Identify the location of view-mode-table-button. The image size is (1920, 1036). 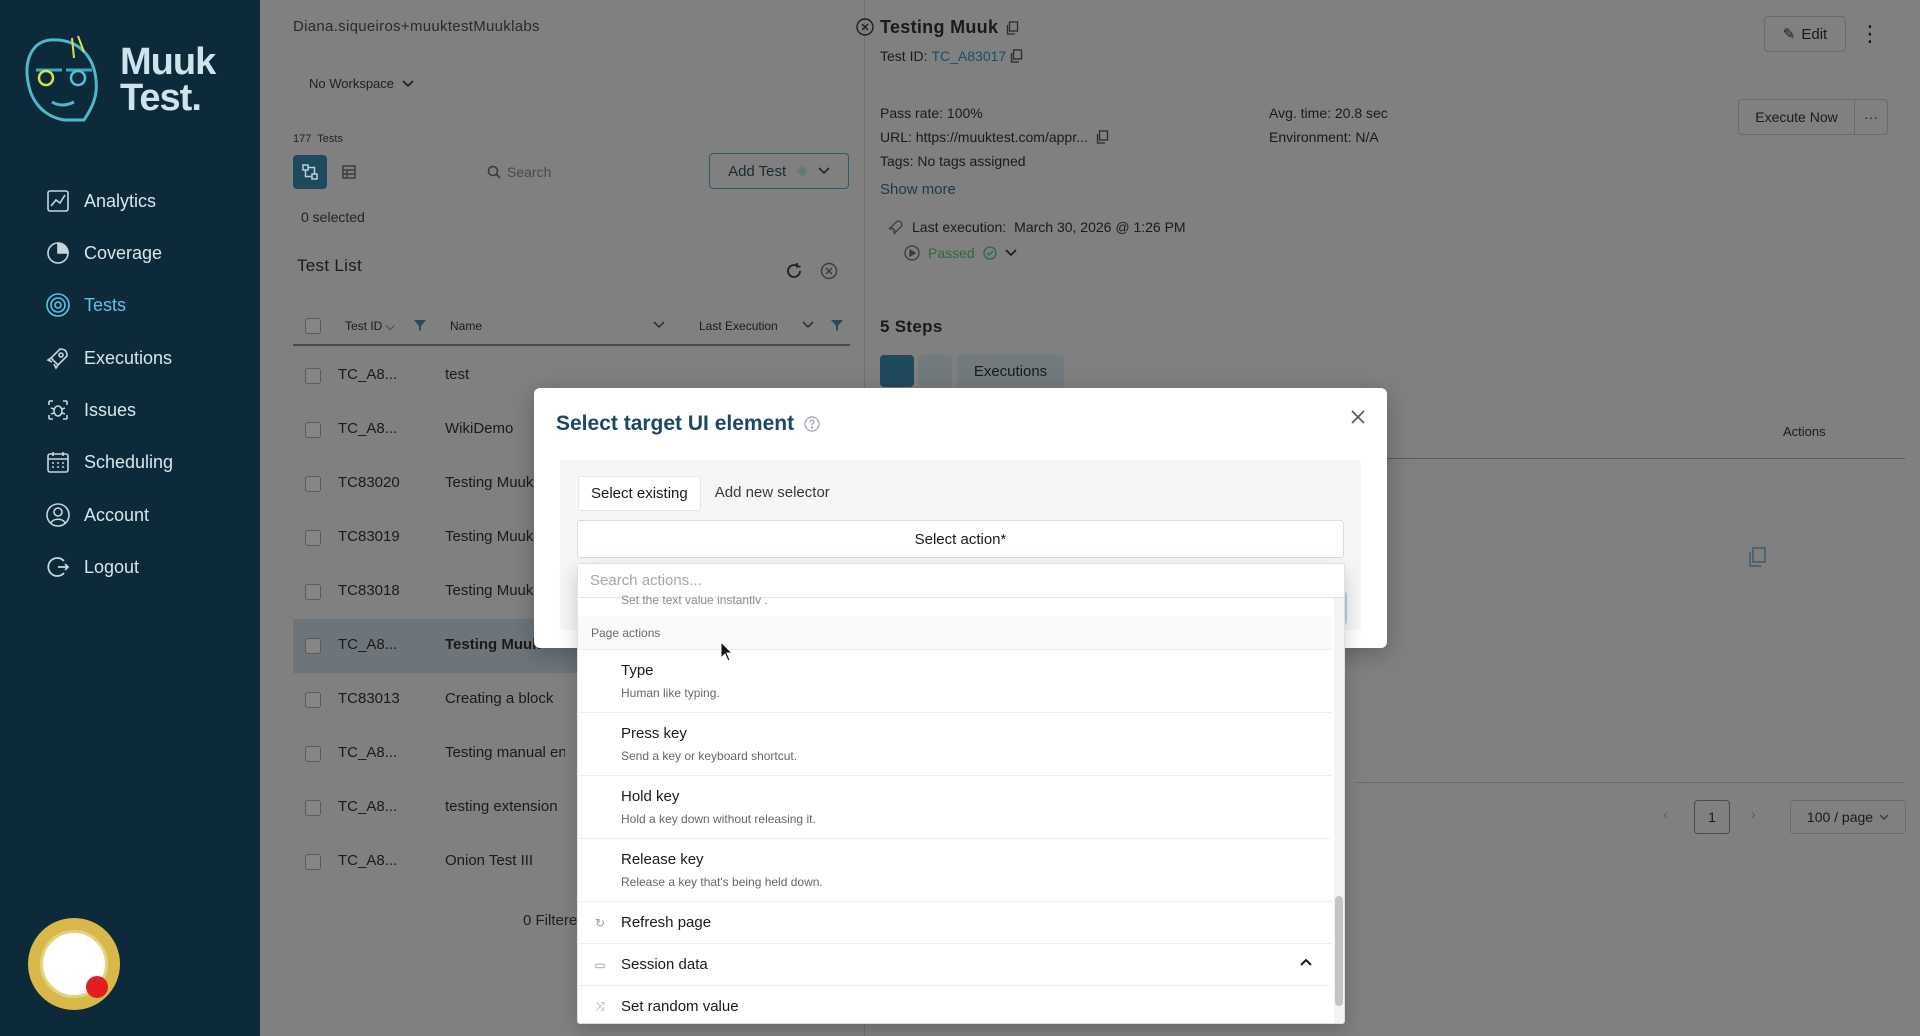
(349, 172).